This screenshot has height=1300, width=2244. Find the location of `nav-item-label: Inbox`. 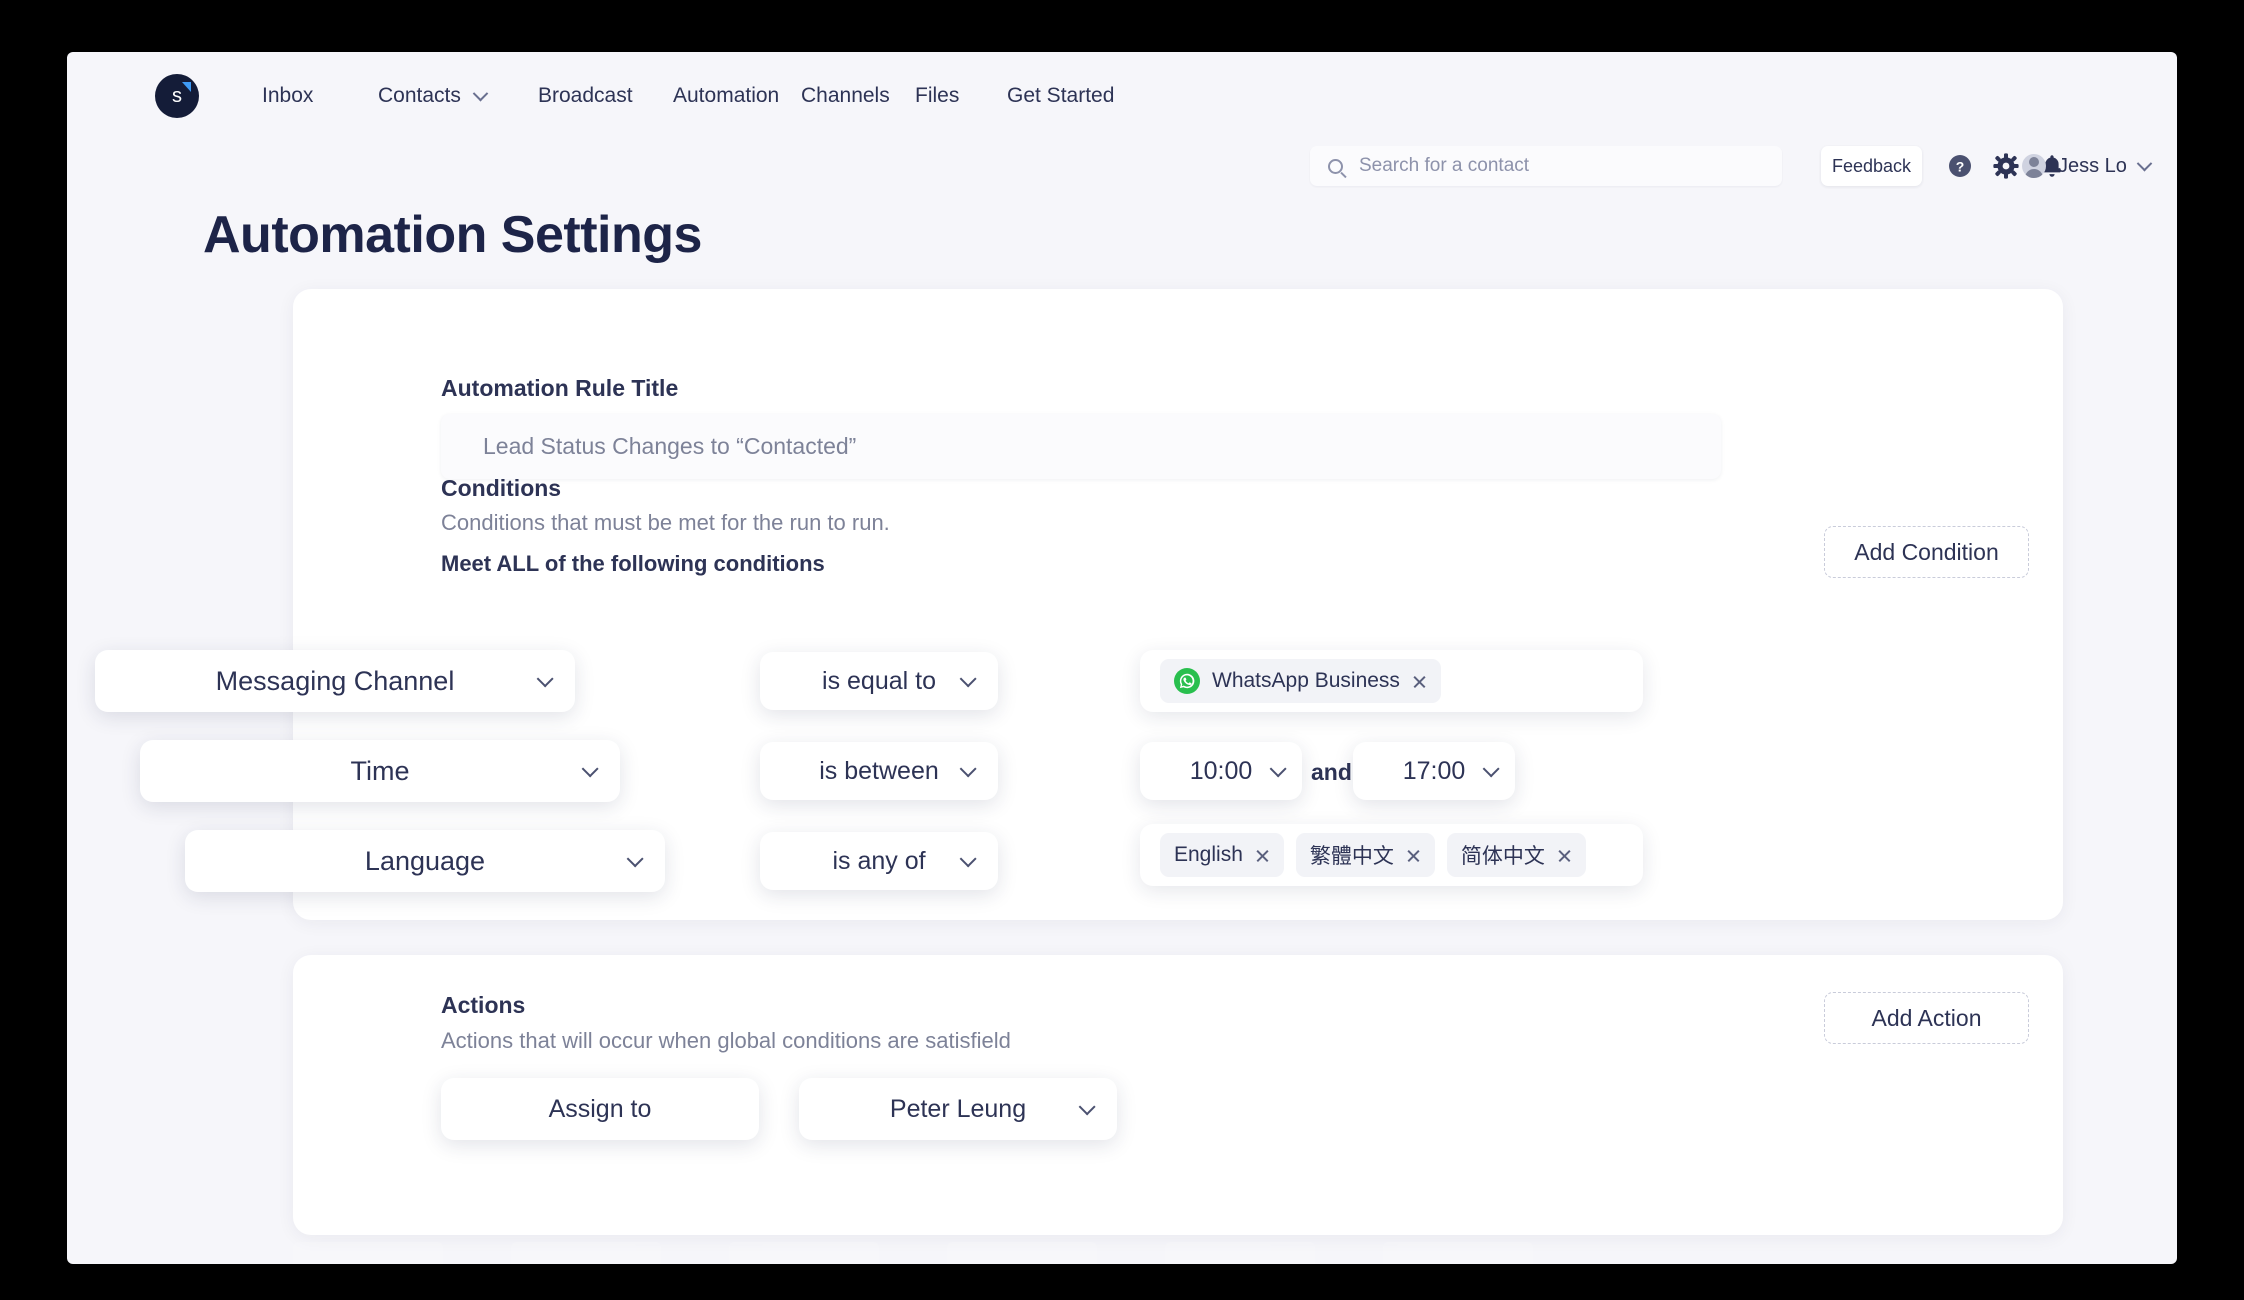

nav-item-label: Inbox is located at coordinates (288, 95).